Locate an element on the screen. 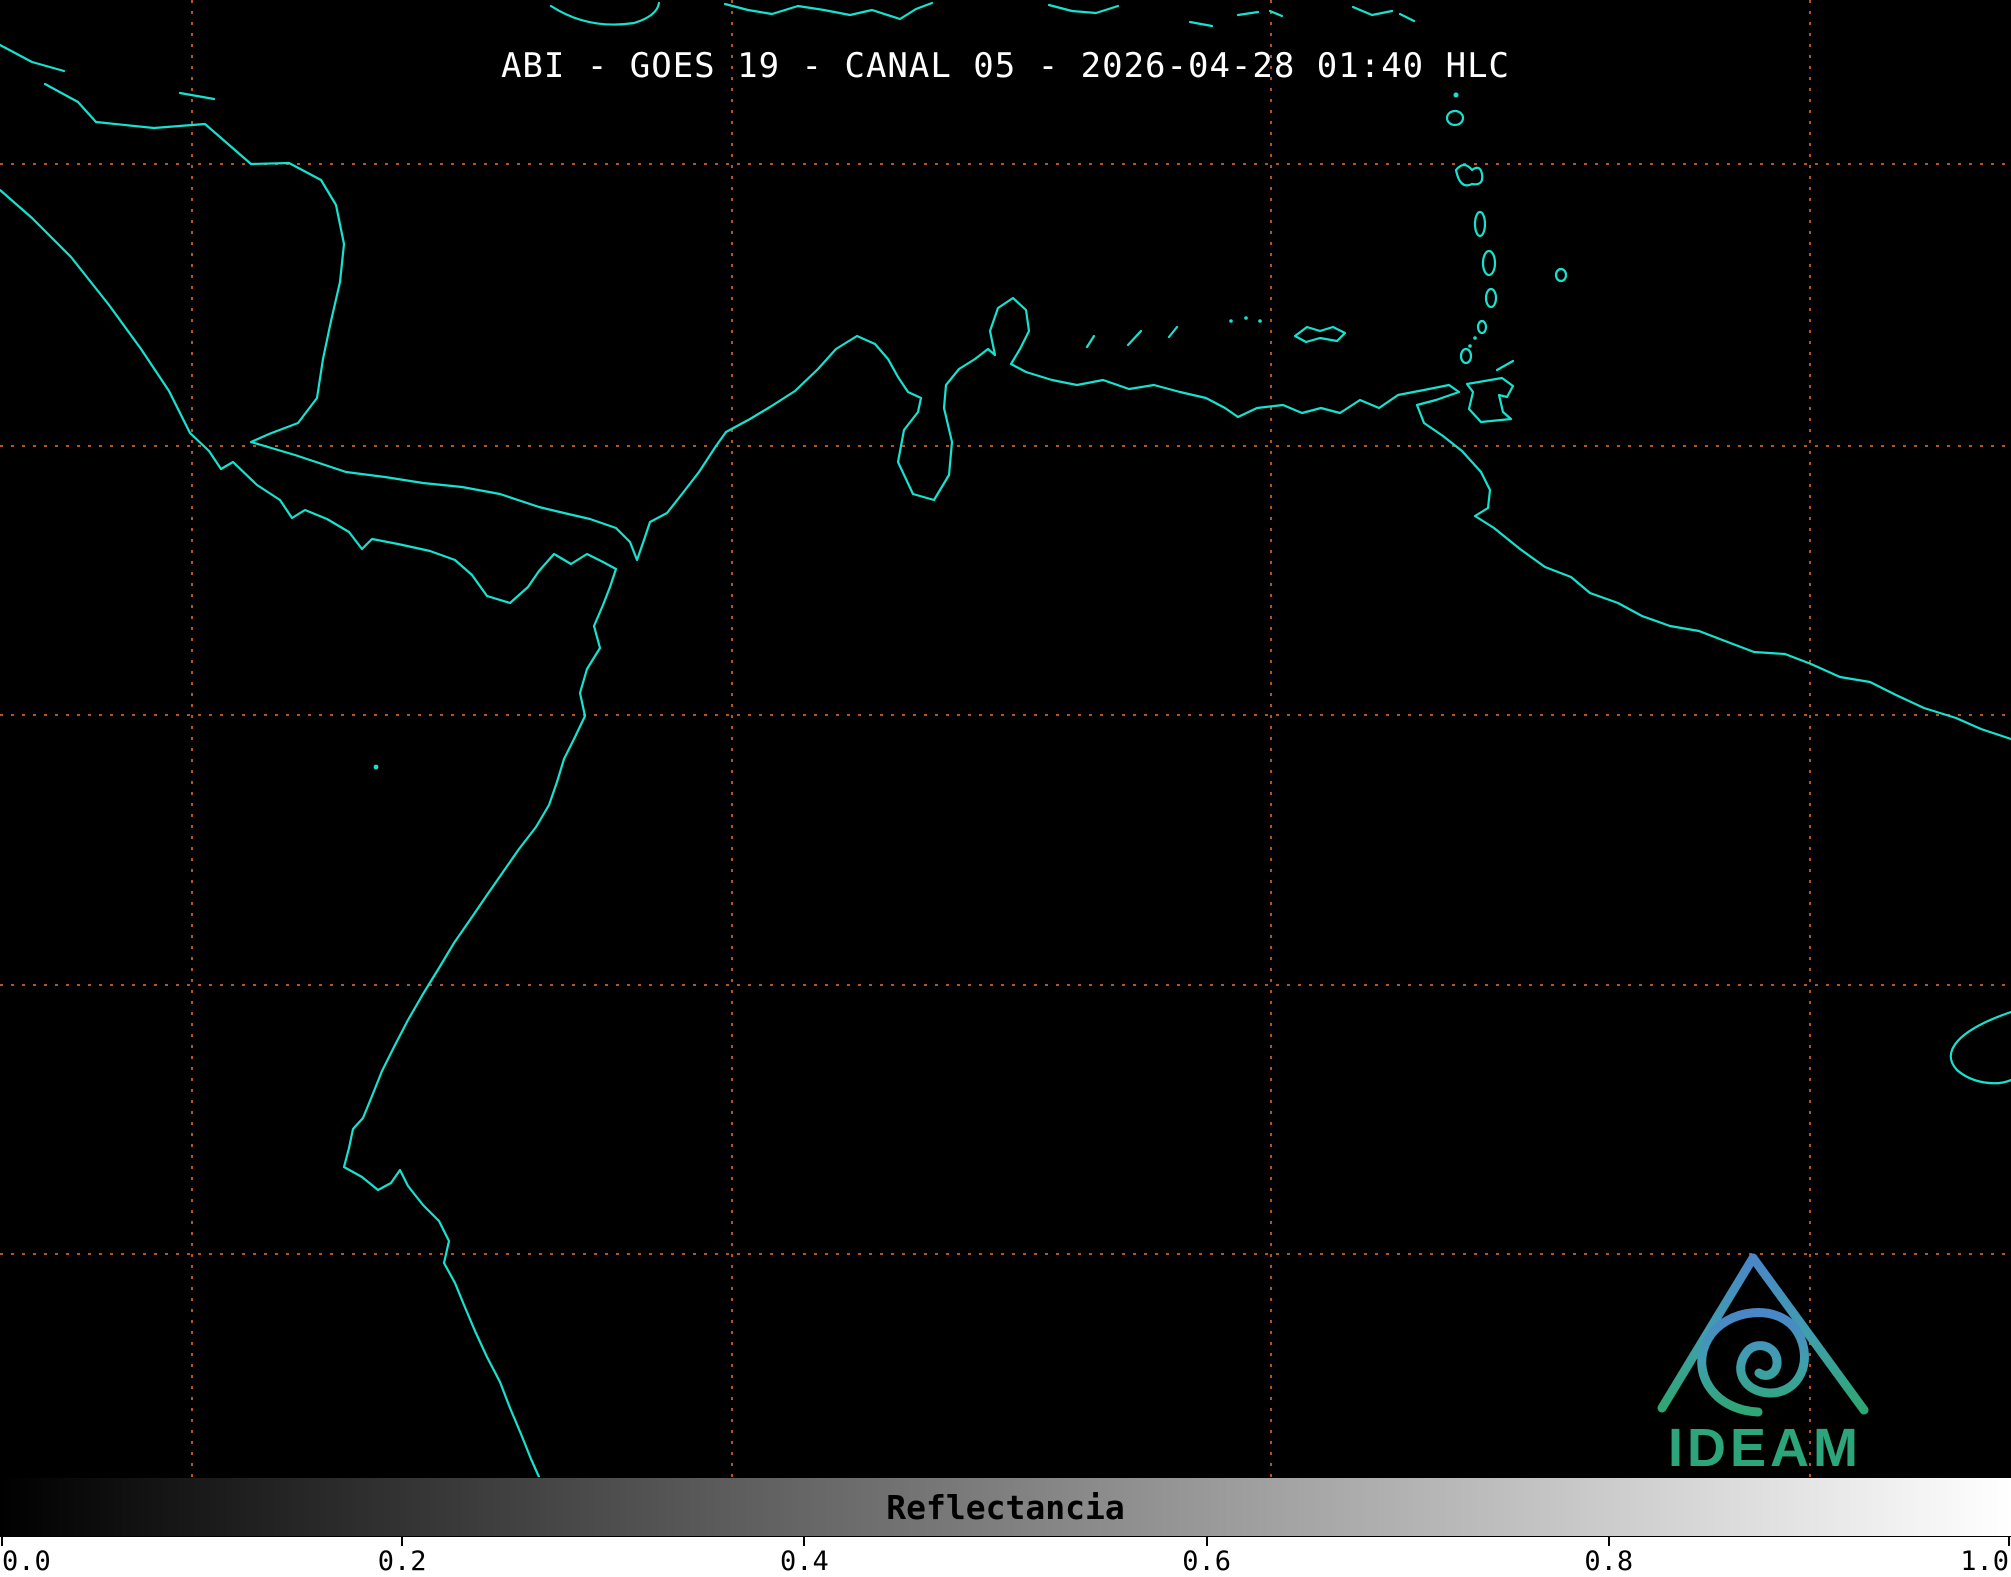  island-small-pacific is located at coordinates (376, 767).